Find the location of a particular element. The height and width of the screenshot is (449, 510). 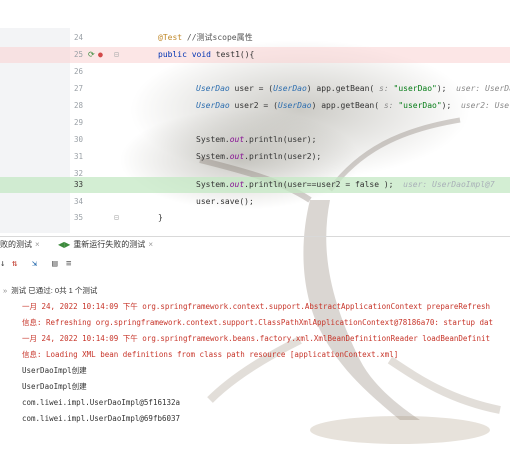

console-line: com.liwei.impl.UserDaoImpl@5f16132a is located at coordinates (101, 402).